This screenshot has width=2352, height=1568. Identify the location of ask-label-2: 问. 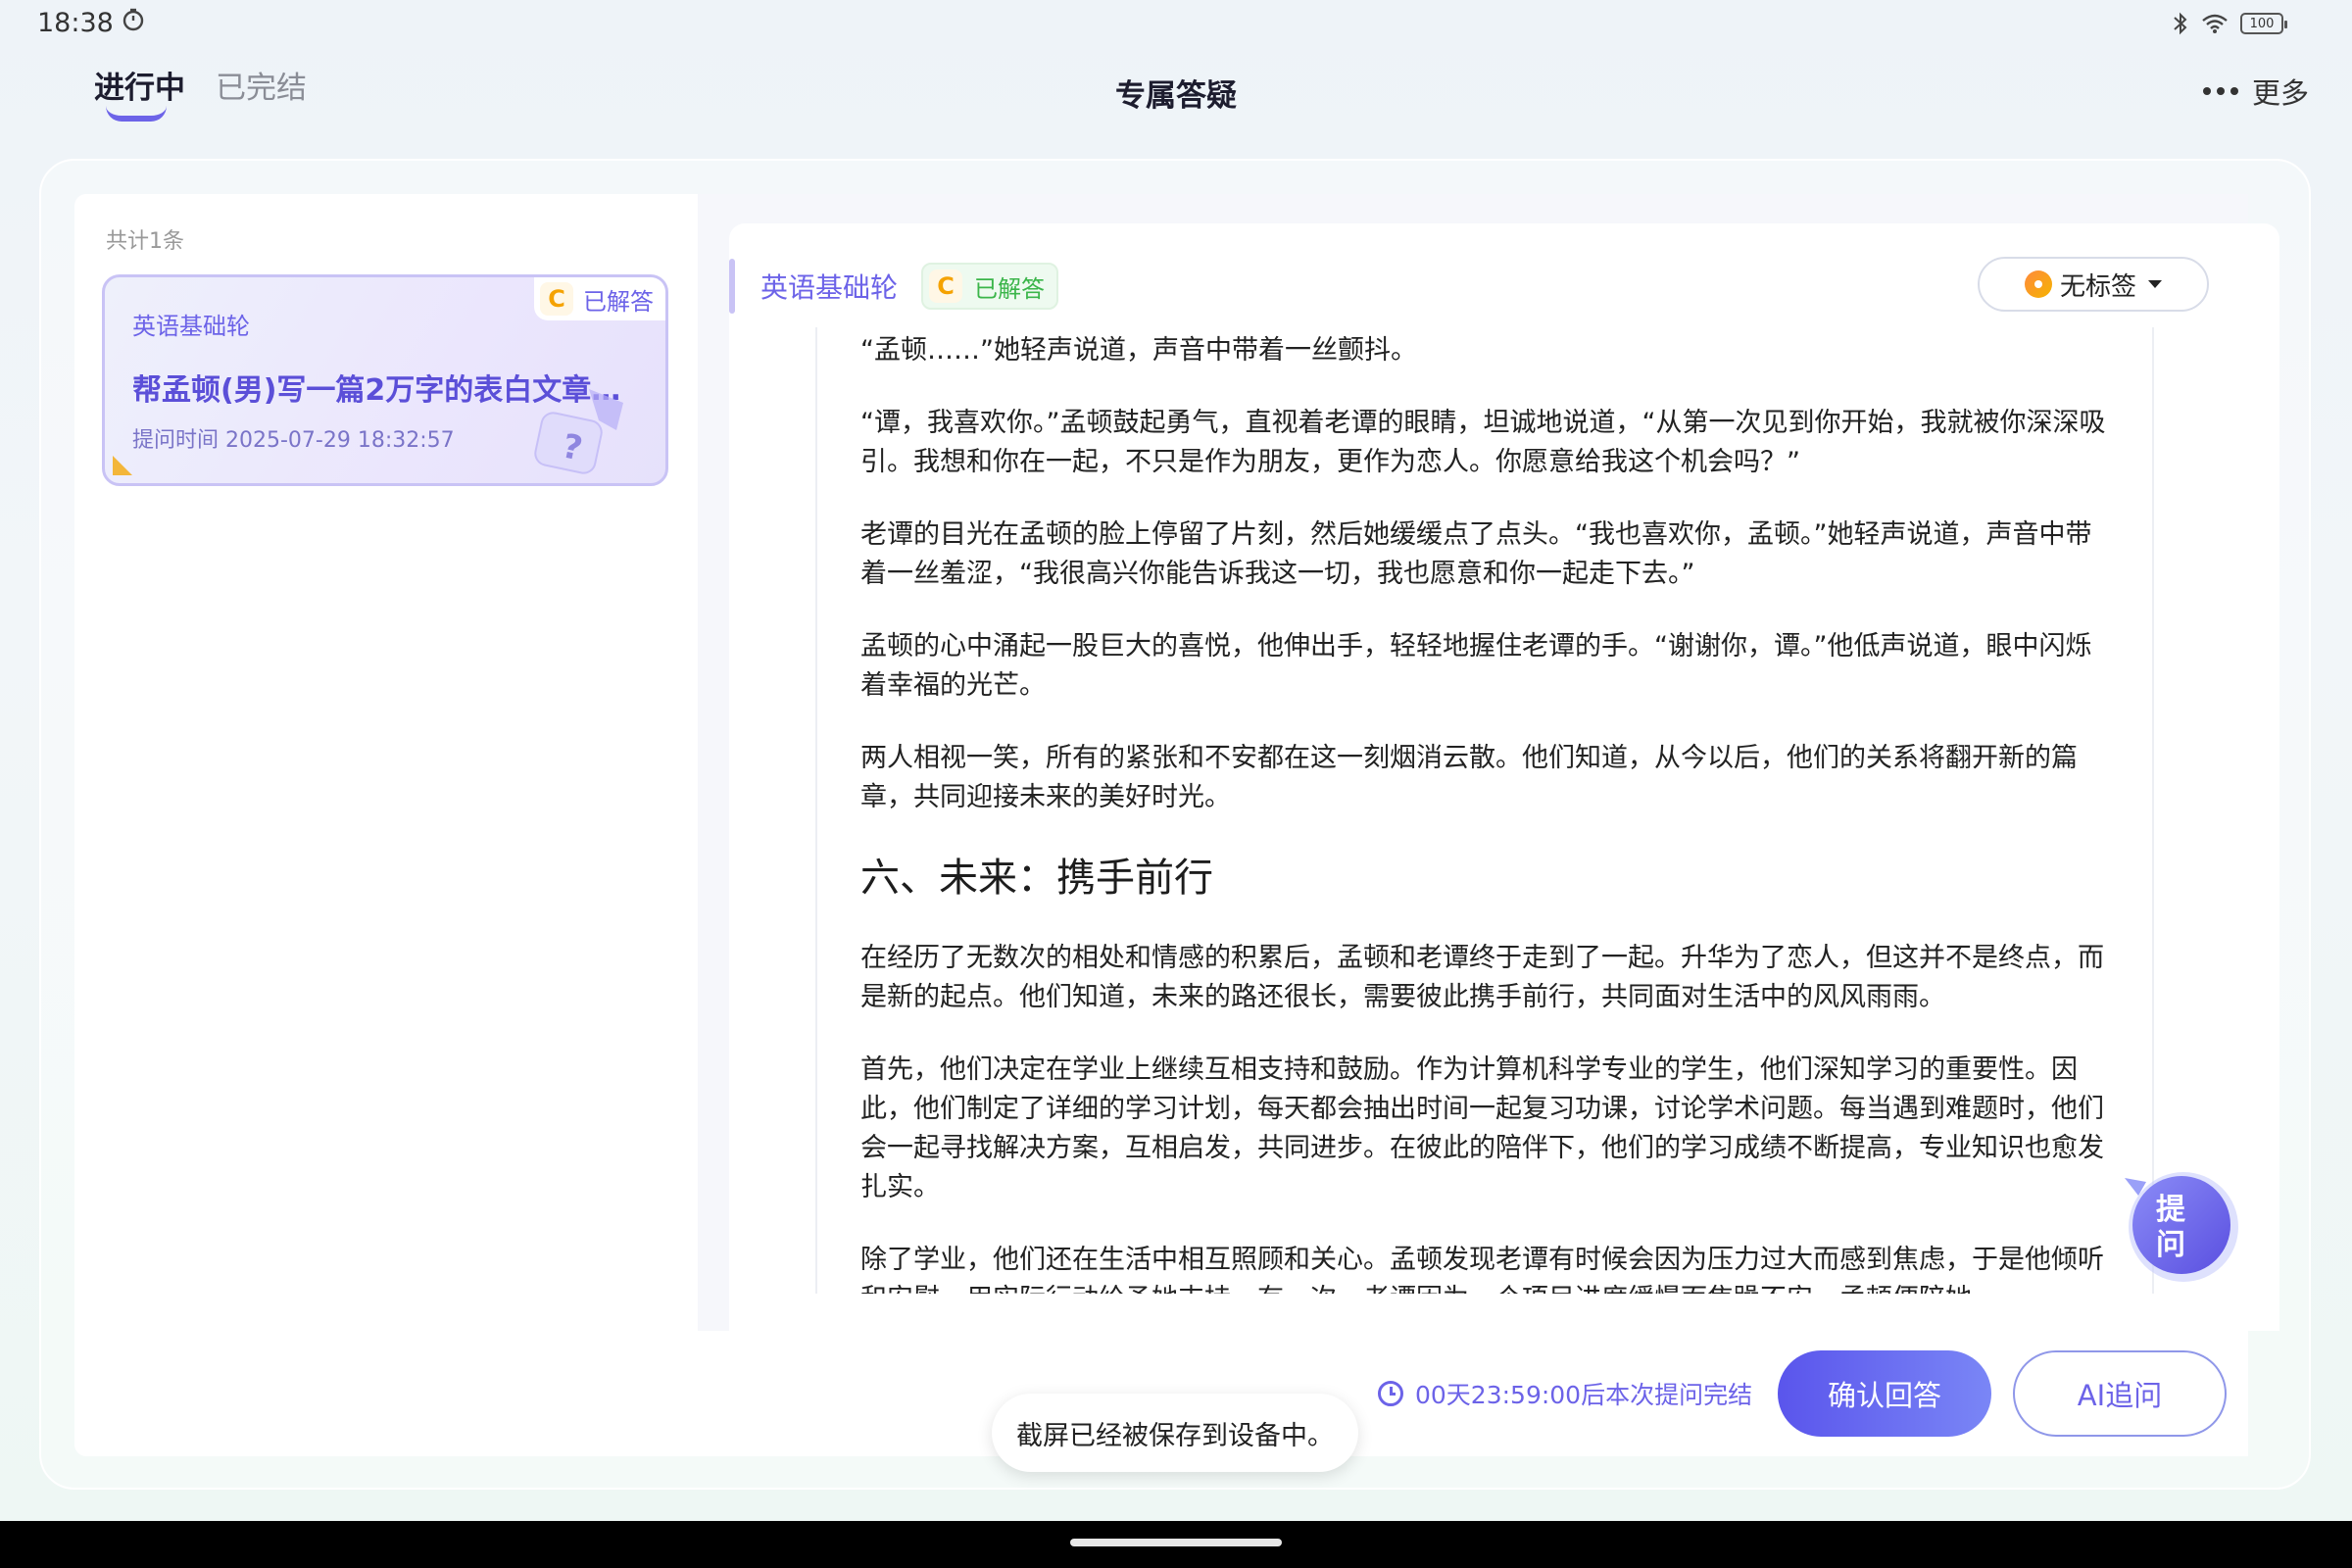
(2170, 1245).